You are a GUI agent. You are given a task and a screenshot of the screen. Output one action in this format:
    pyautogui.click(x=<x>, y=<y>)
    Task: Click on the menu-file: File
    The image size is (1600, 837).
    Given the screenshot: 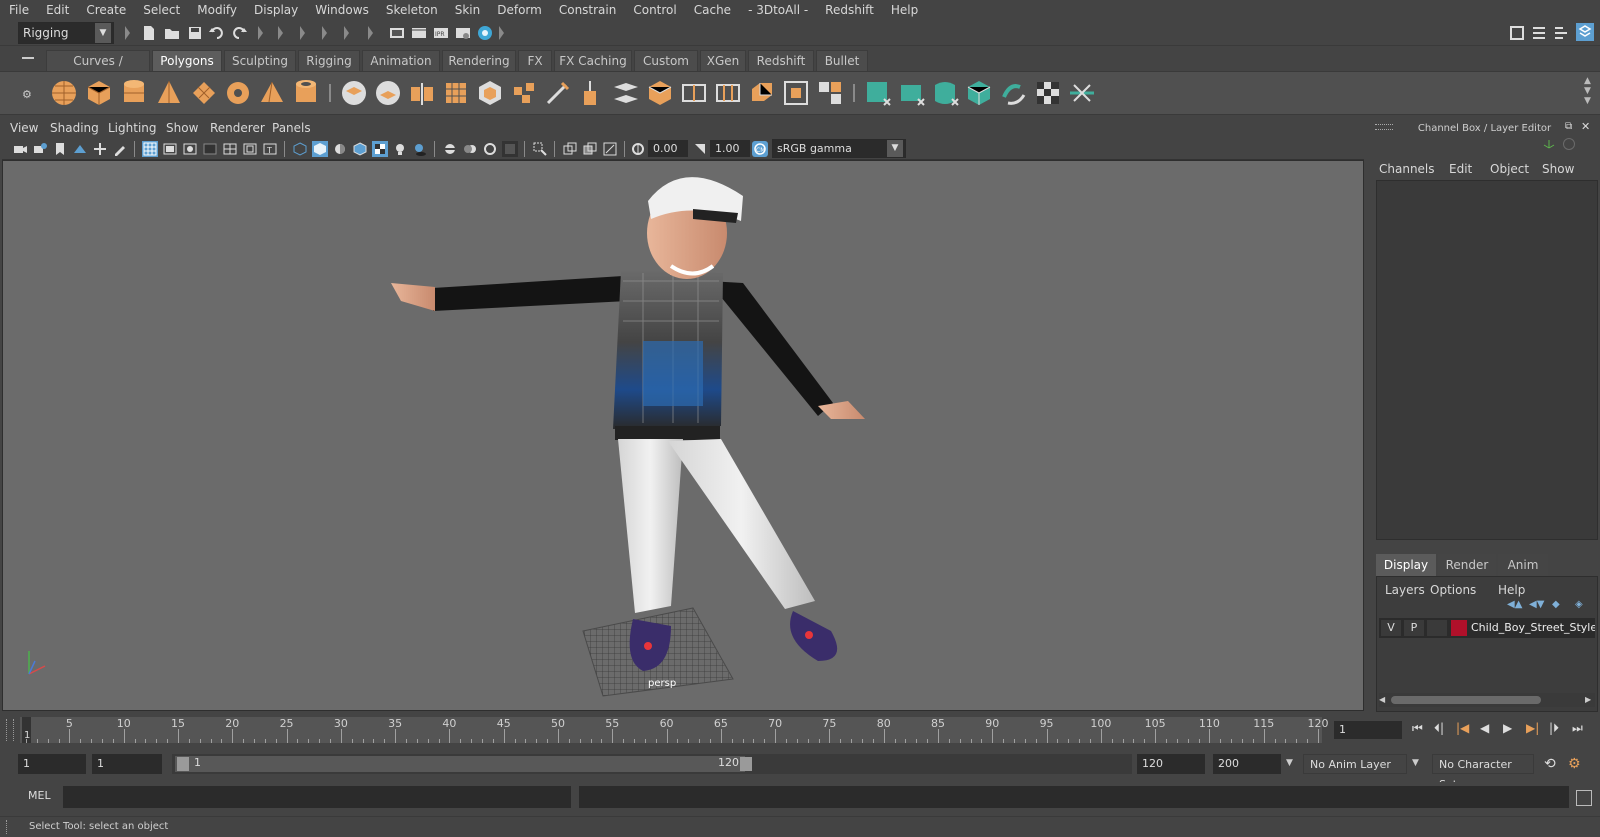 What is the action you would take?
    pyautogui.click(x=18, y=10)
    